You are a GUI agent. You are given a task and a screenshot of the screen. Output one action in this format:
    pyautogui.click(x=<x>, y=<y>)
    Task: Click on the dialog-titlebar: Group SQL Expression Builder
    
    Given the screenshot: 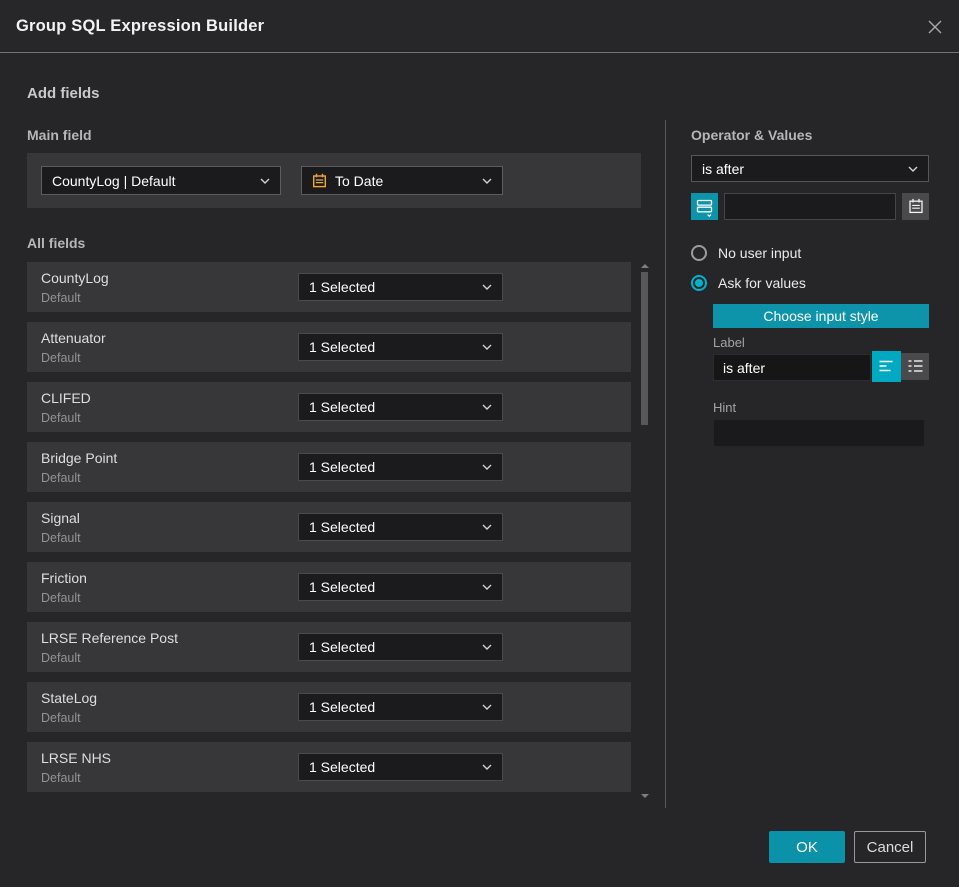 What is the action you would take?
    pyautogui.click(x=479, y=26)
    